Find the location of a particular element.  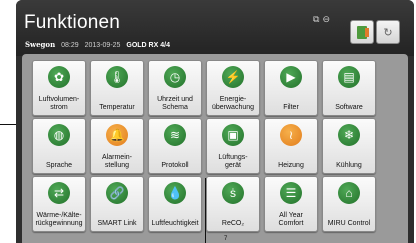

tile-label: Protokoll is located at coordinates (175, 165).